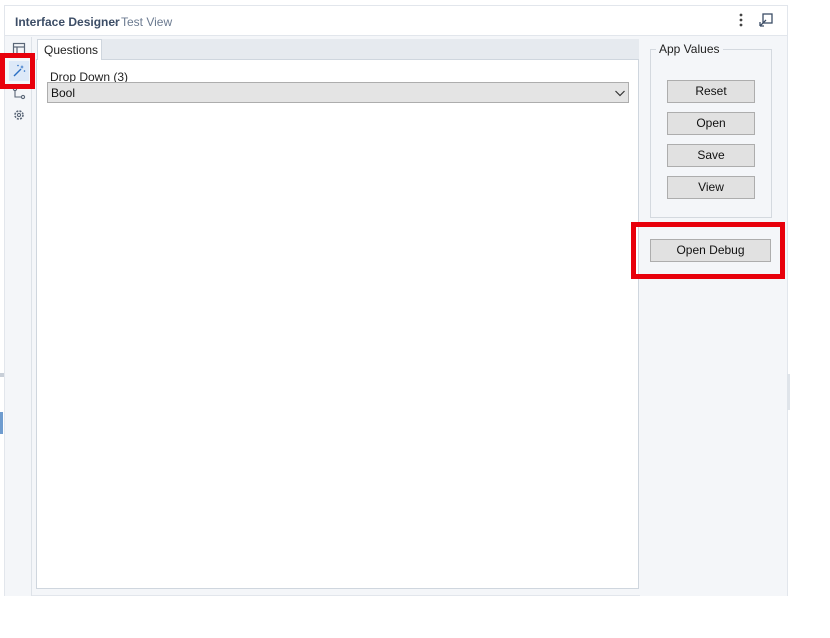  Describe the element at coordinates (766, 20) in the screenshot. I see `undock-icon` at that location.